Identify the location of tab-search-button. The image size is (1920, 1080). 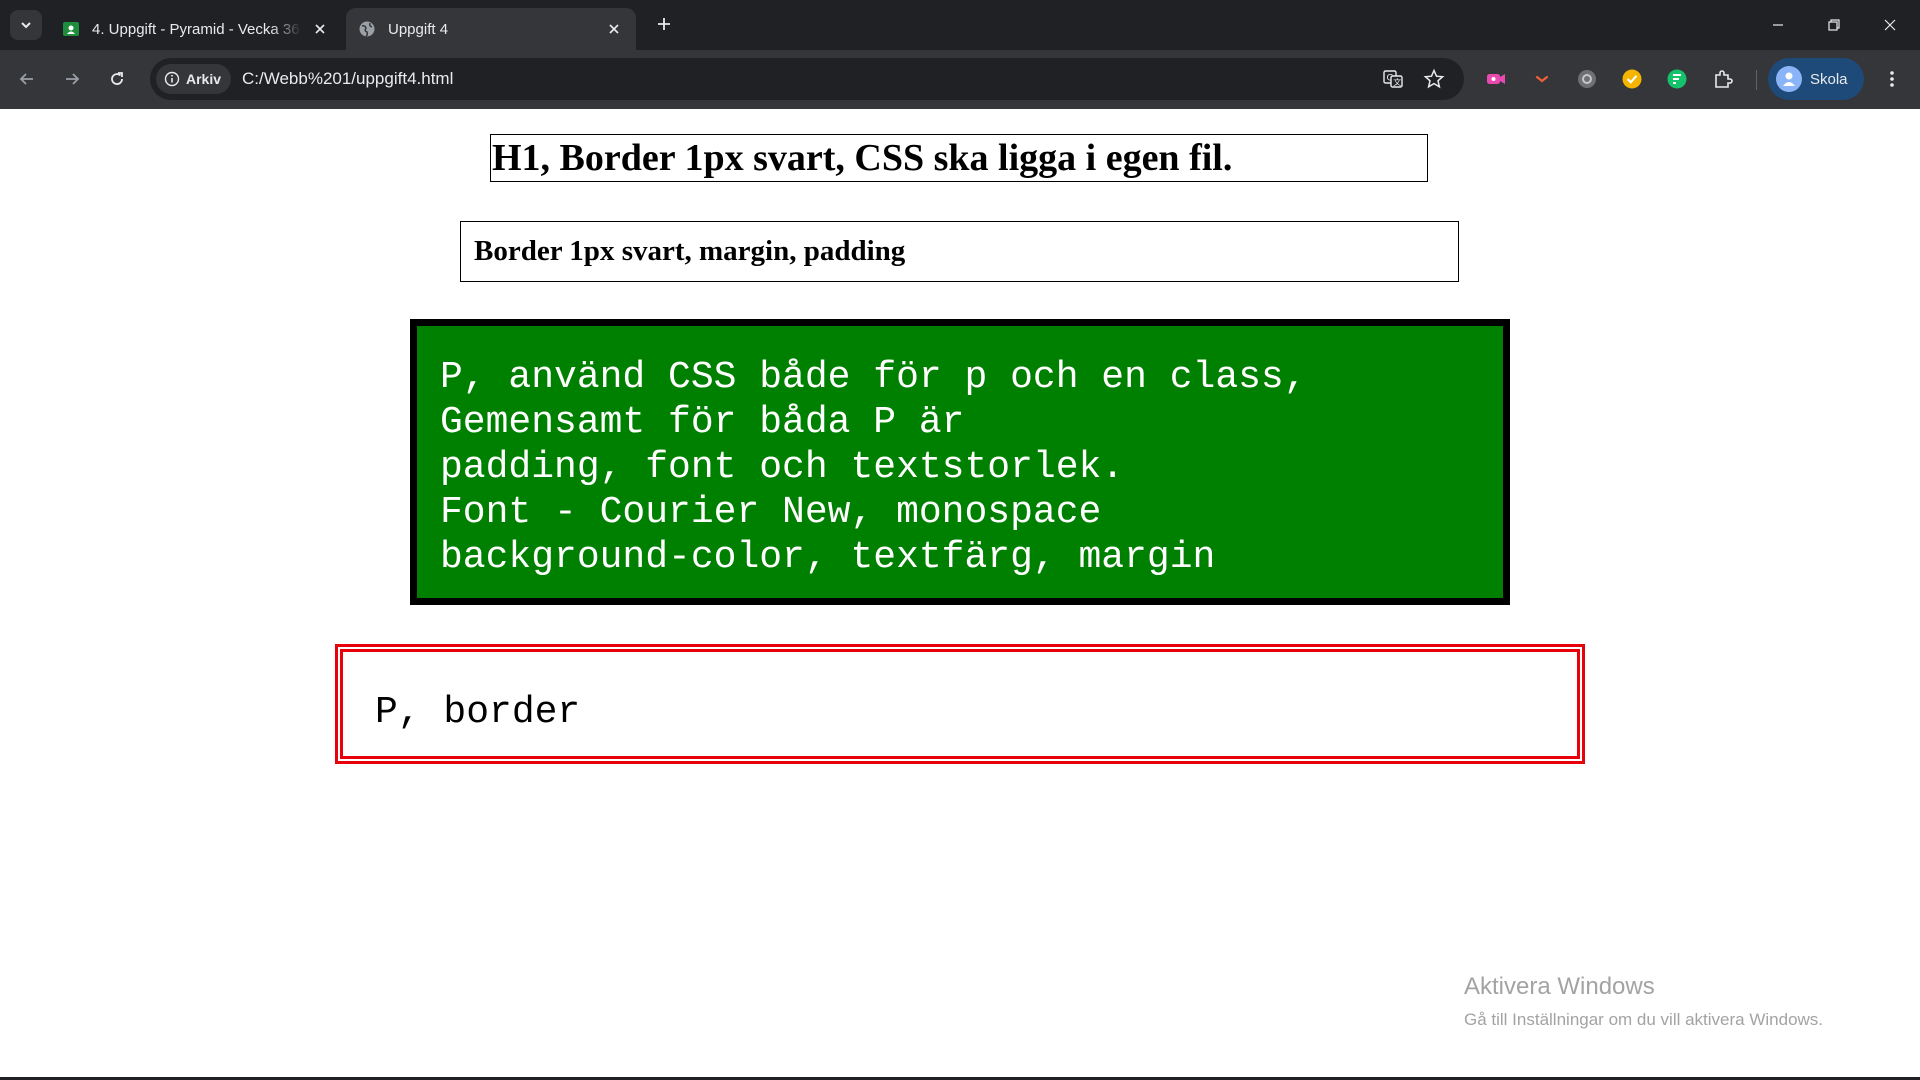
(26, 25).